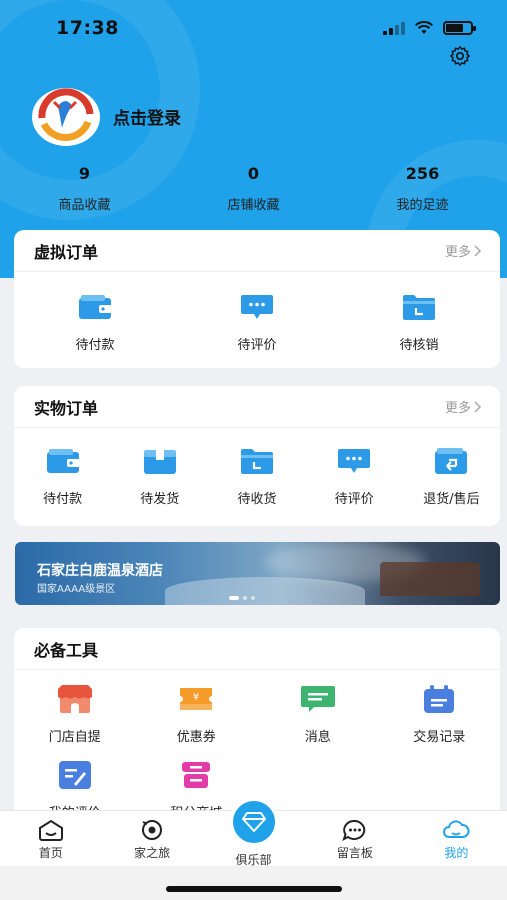  I want to click on physical-orders-card: 实物订单 更多 待付款 待发货 待收货 待评价 退货/售后, so click(257, 456).